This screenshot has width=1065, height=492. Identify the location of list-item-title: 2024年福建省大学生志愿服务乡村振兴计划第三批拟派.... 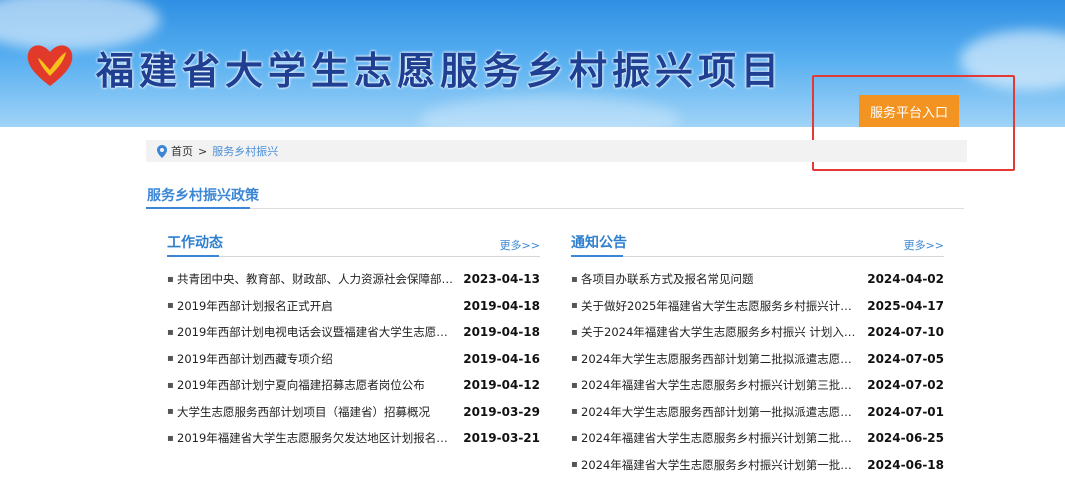
(724, 385).